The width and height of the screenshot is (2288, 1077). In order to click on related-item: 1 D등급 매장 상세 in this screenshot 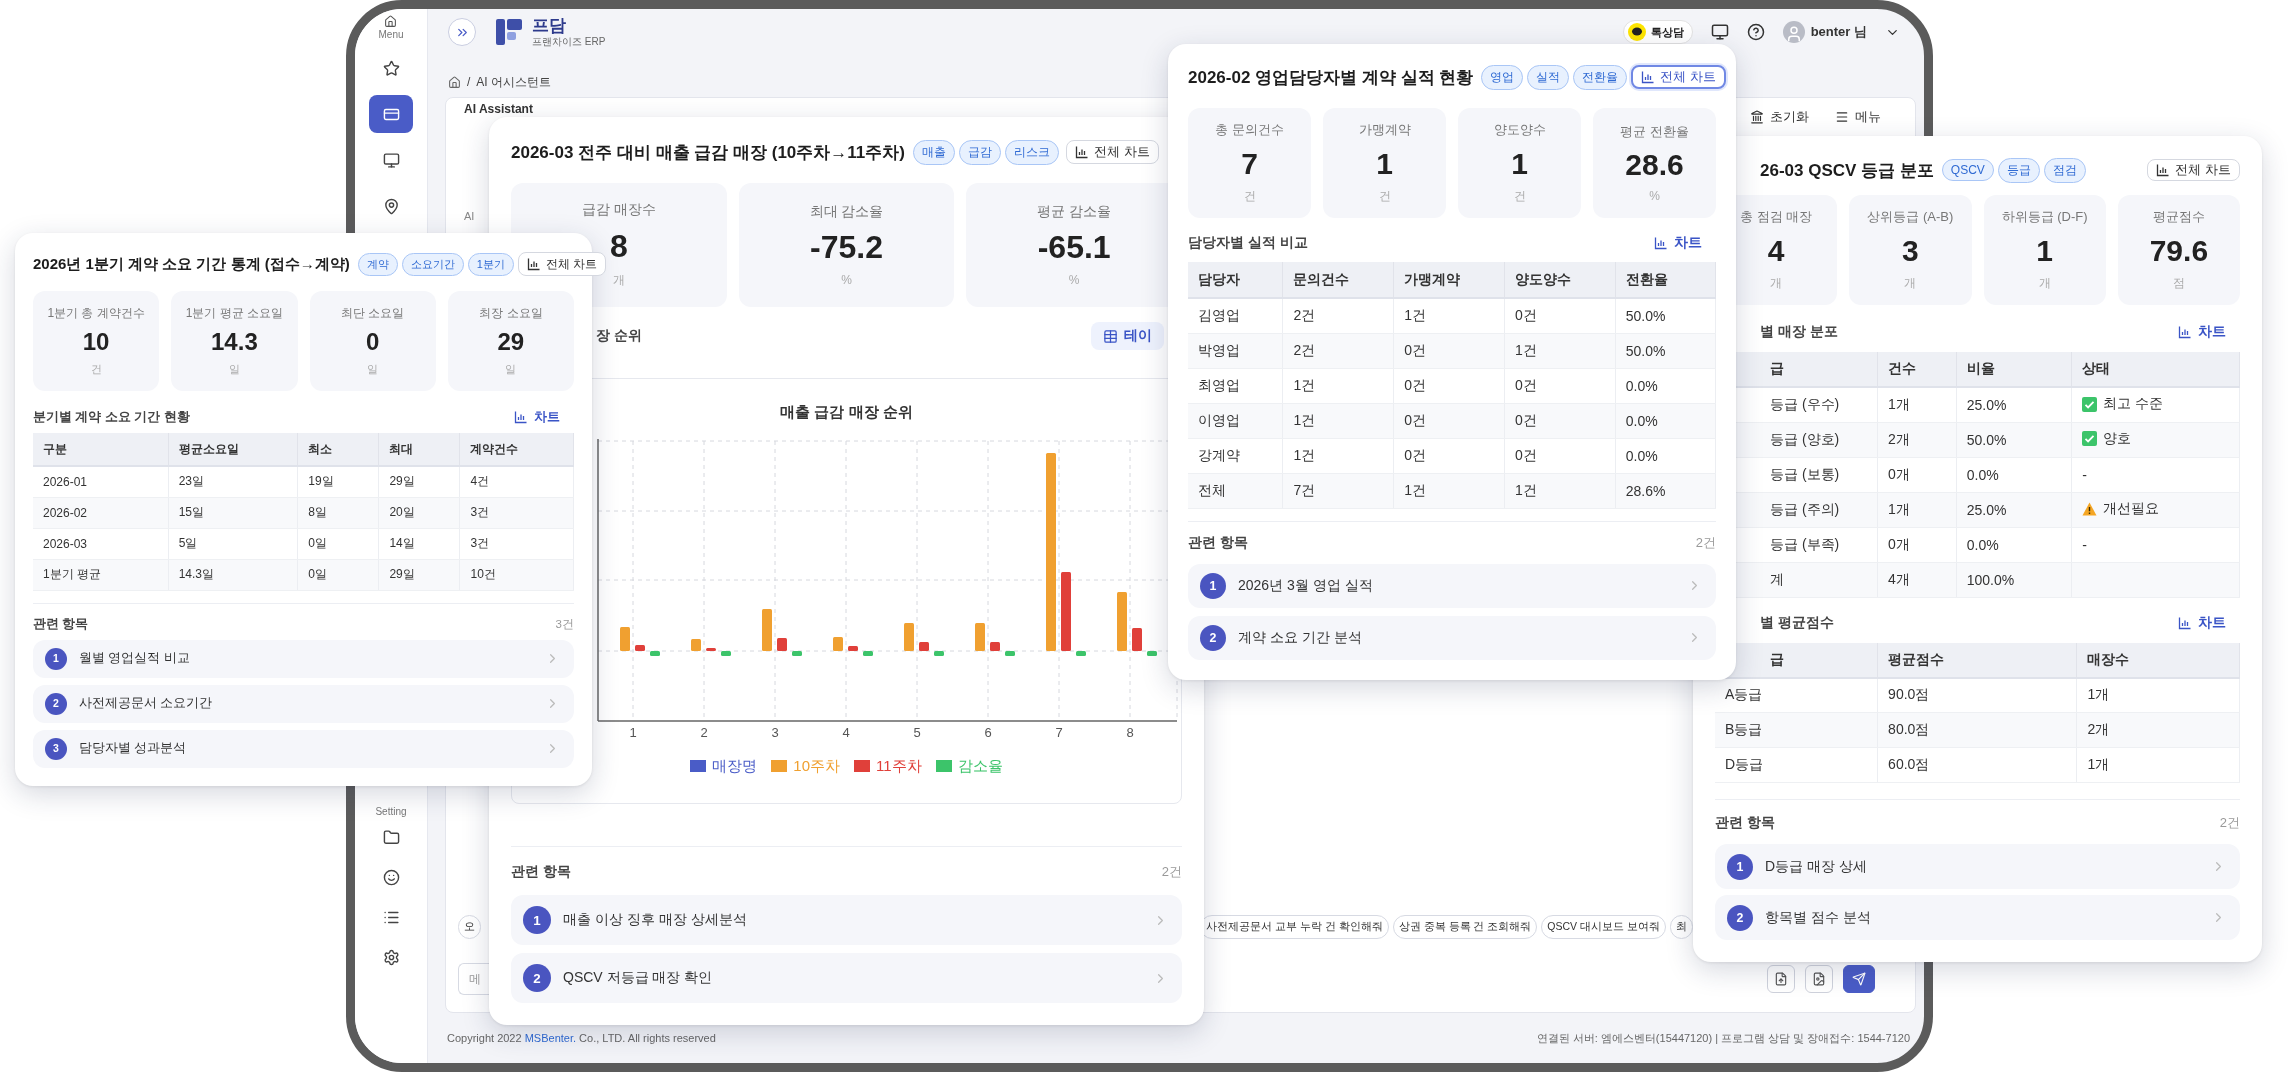, I will do `click(1977, 866)`.